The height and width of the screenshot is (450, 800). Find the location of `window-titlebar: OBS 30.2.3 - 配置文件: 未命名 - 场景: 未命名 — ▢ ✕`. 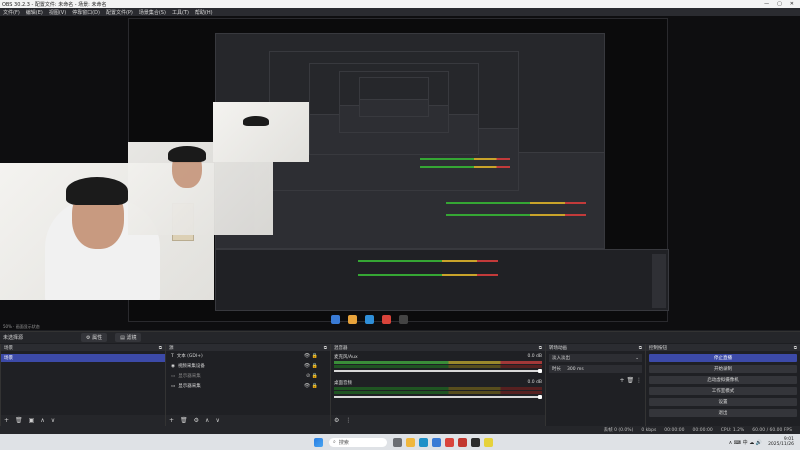

window-titlebar: OBS 30.2.3 - 配置文件: 未命名 - 场景: 未命名 — ▢ ✕ is located at coordinates (400, 4).